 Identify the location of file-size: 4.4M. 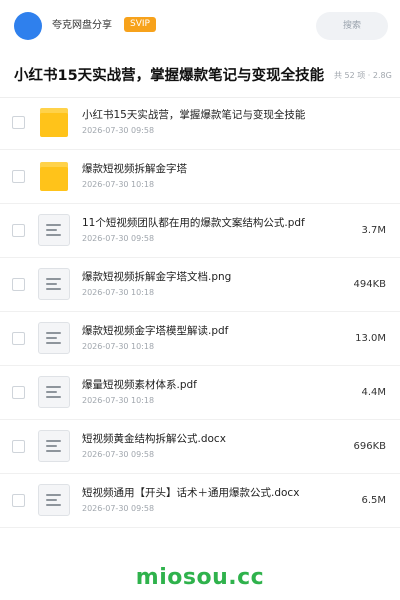
(373, 392).